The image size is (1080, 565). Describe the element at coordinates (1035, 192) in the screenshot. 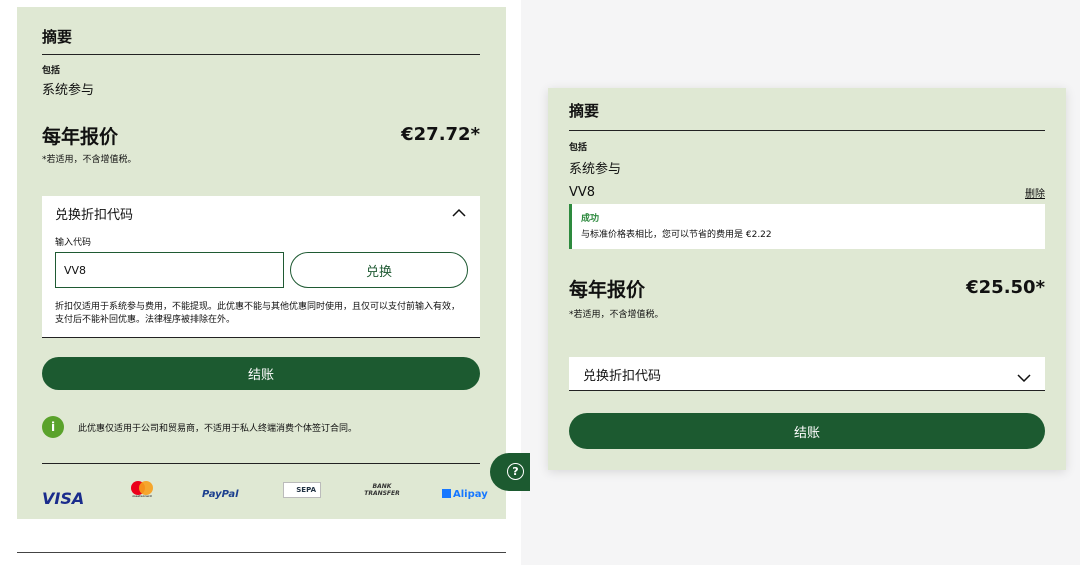

I see `remove-code-link: 删除` at that location.